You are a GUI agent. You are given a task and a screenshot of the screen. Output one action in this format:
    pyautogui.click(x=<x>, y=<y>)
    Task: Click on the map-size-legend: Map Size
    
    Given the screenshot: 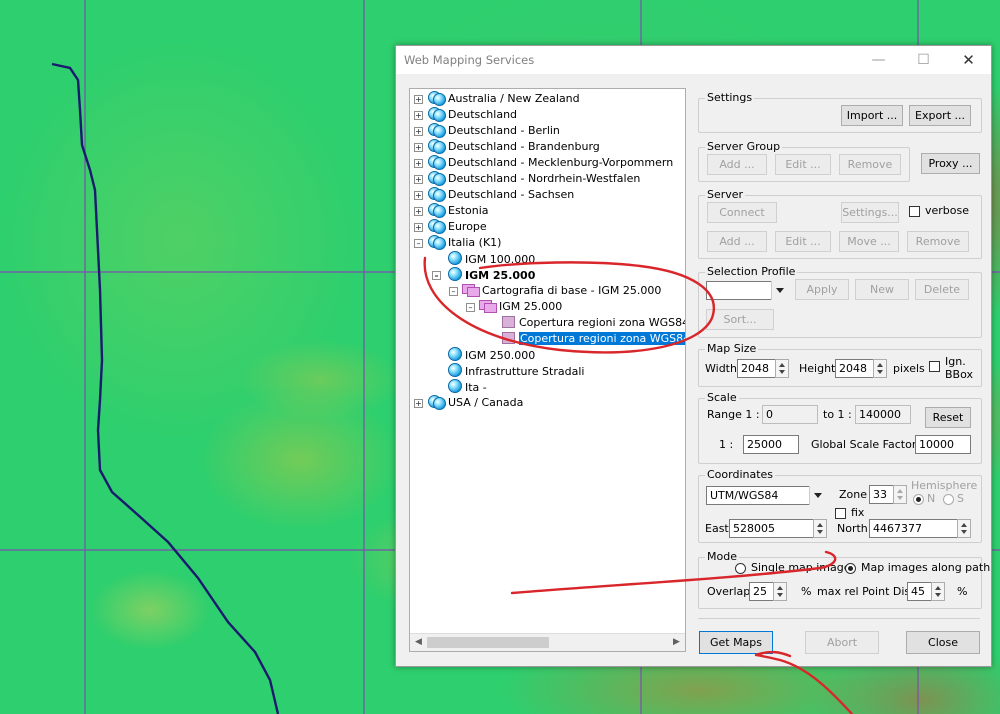 What is the action you would take?
    pyautogui.click(x=732, y=348)
    